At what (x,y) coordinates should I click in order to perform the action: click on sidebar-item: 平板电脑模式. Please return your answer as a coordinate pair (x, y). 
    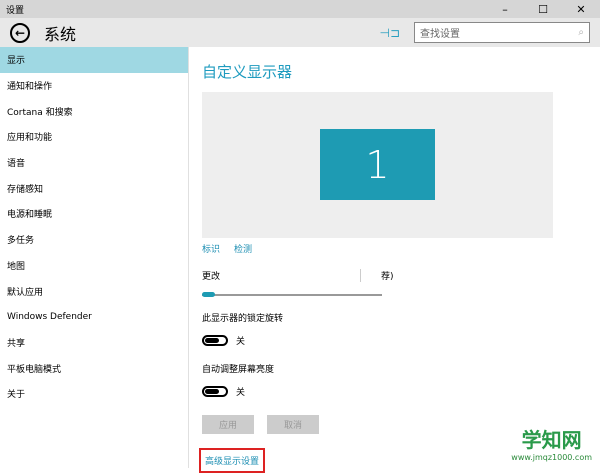
    Looking at the image, I should click on (94, 368).